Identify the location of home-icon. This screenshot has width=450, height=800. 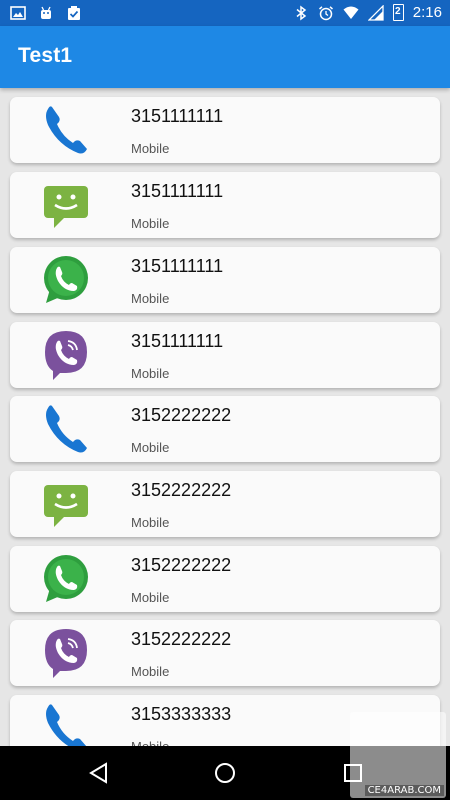
(225, 773).